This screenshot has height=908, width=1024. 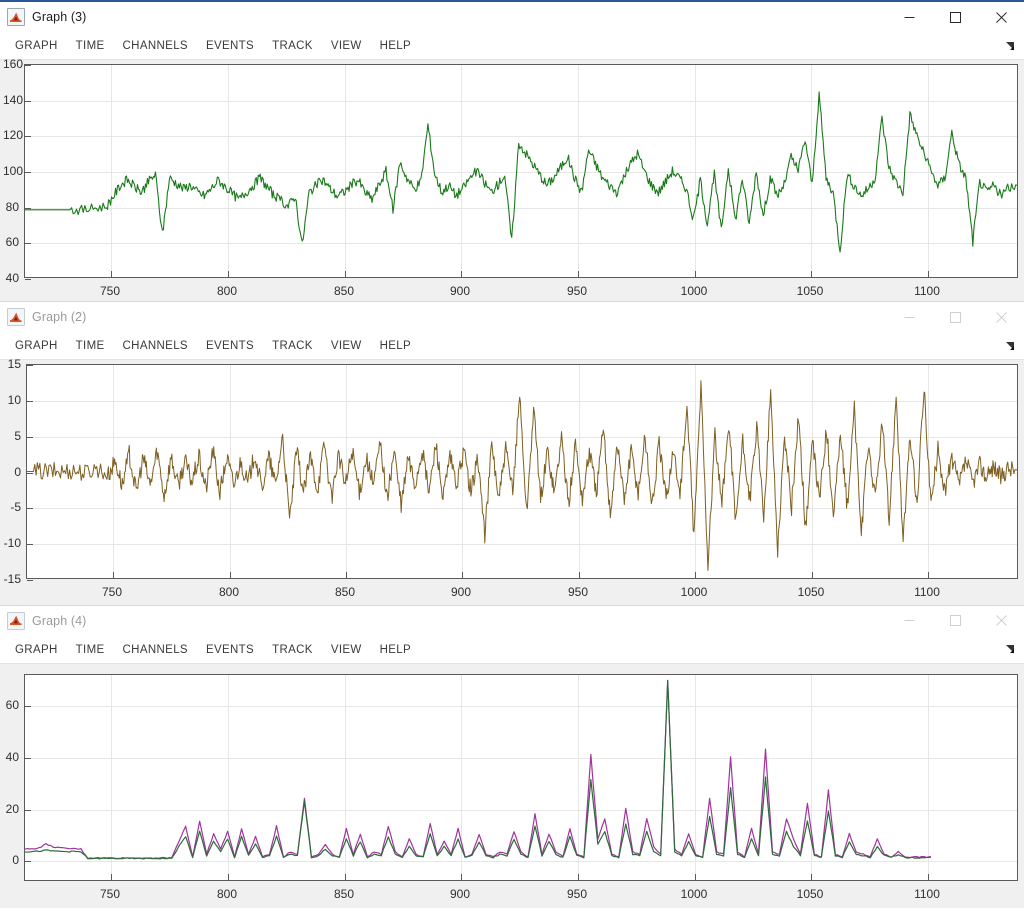 I want to click on y-axis-tick-label: 5, so click(x=17, y=436).